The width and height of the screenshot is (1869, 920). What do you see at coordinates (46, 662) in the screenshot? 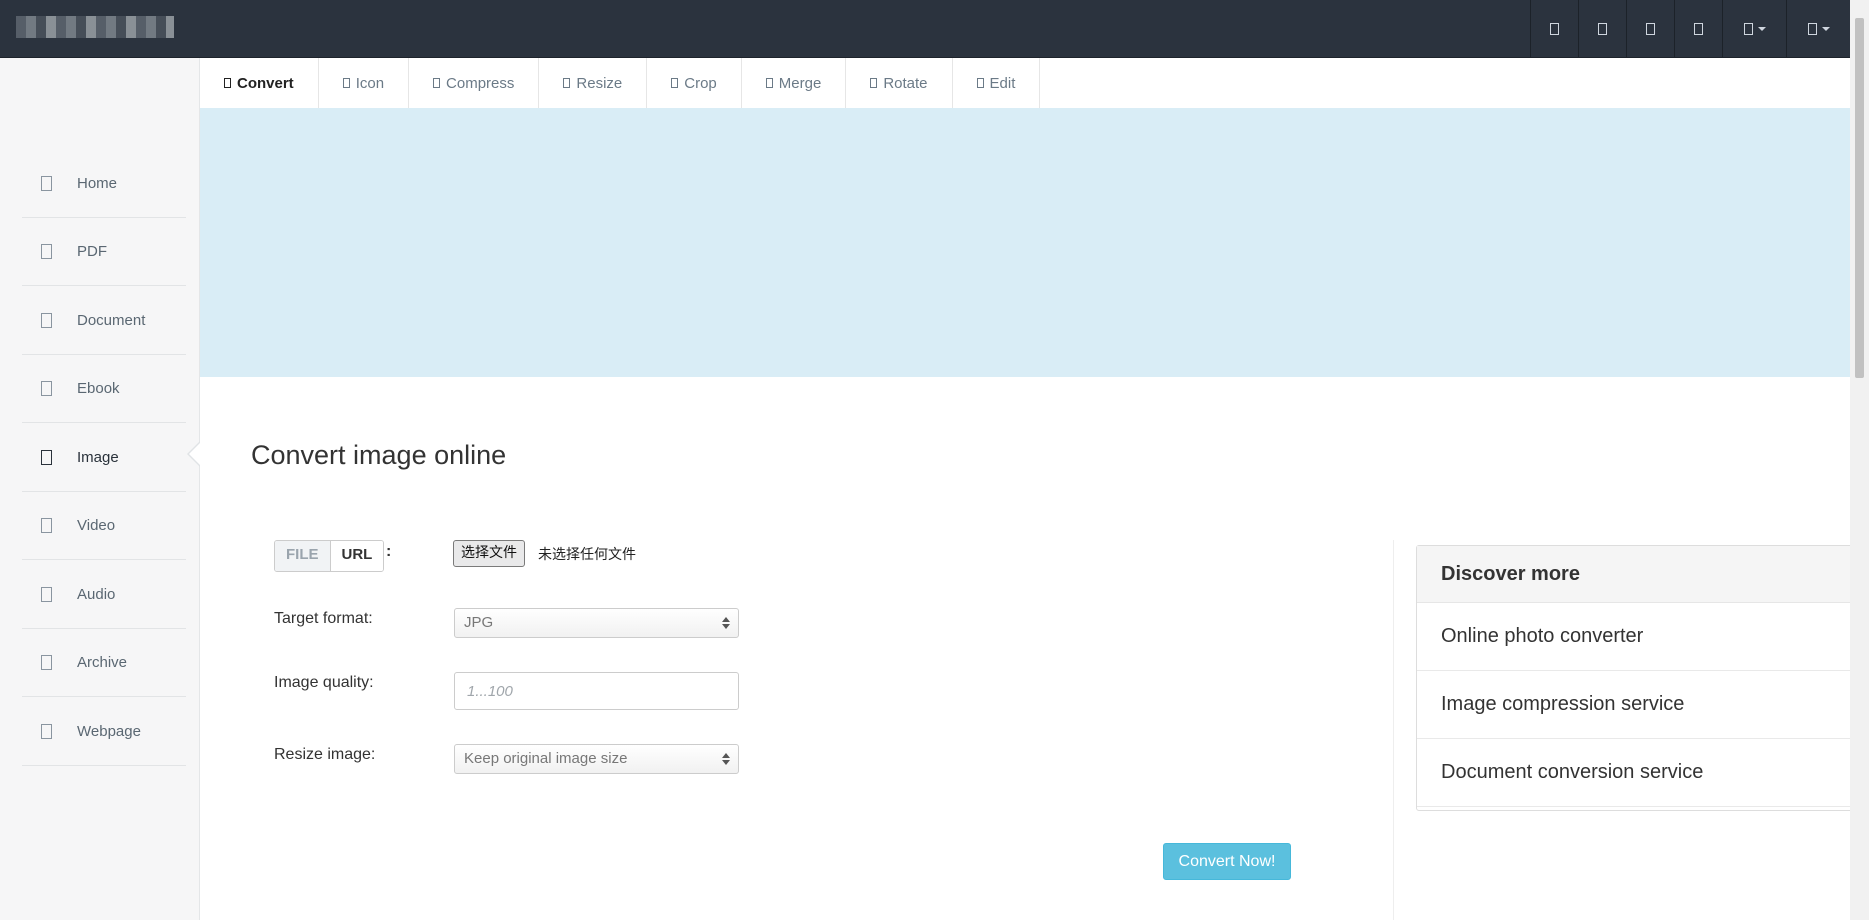
I see `archive-icon` at bounding box center [46, 662].